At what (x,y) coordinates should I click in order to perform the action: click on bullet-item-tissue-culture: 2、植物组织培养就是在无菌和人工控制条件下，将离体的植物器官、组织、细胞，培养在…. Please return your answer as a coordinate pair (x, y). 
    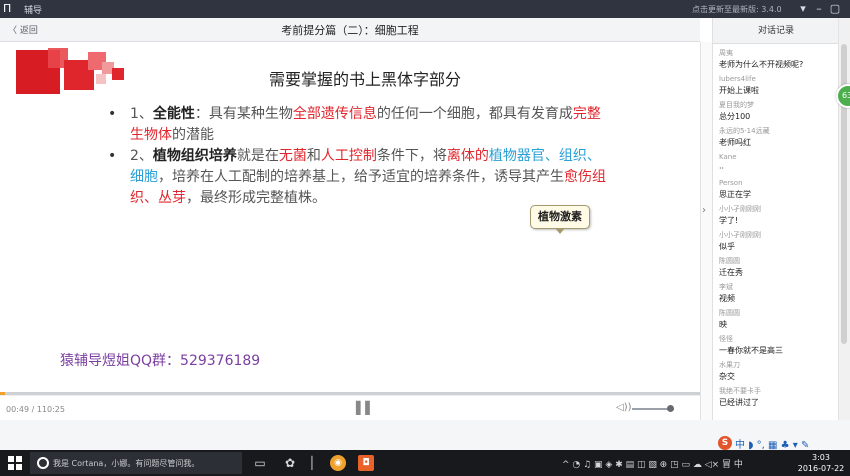
    Looking at the image, I should click on (368, 177).